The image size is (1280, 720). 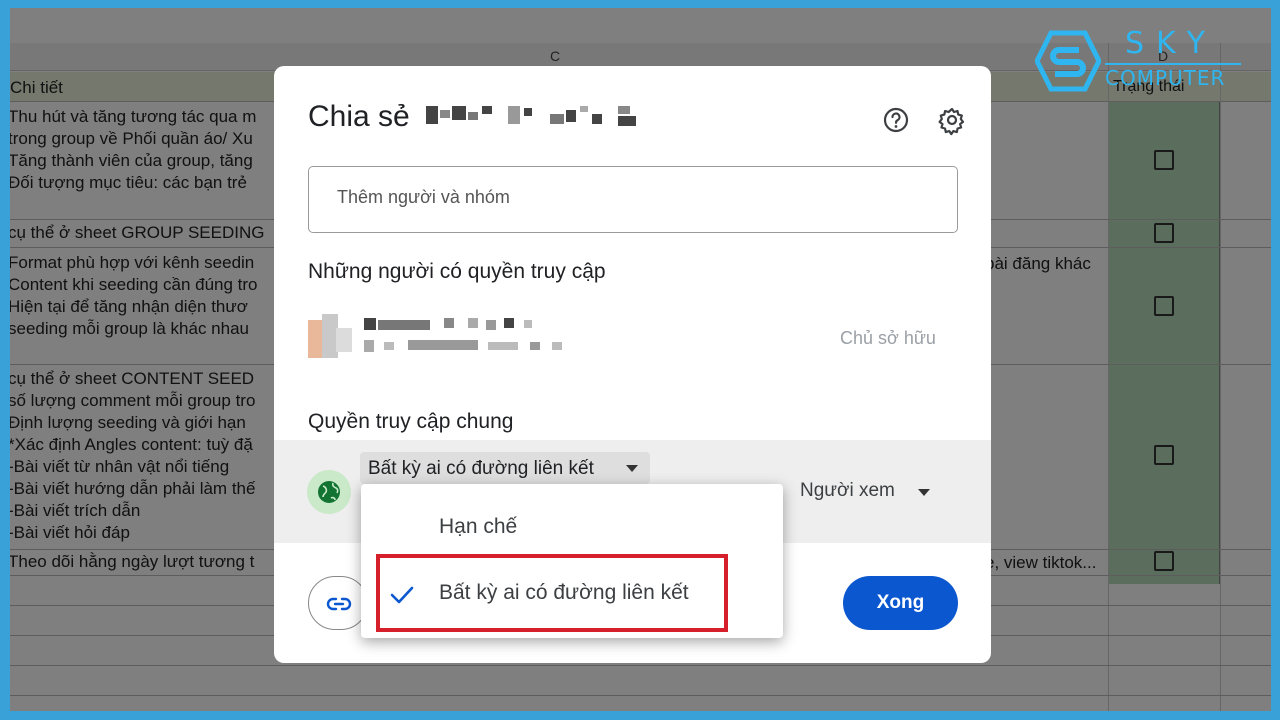 I want to click on role-select: Người xem, so click(x=865, y=491).